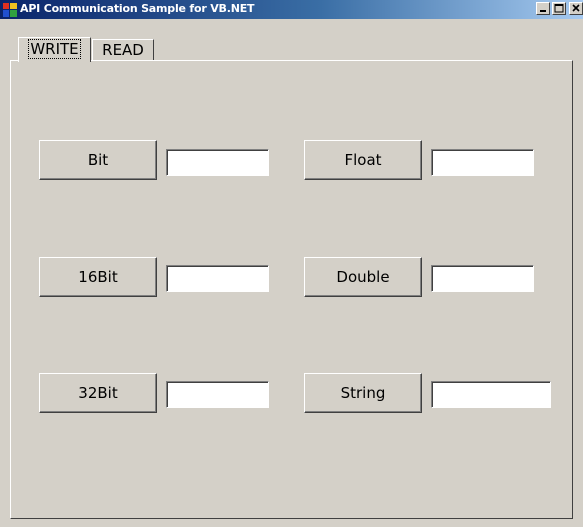  I want to click on tab-read: READ, so click(123, 50).